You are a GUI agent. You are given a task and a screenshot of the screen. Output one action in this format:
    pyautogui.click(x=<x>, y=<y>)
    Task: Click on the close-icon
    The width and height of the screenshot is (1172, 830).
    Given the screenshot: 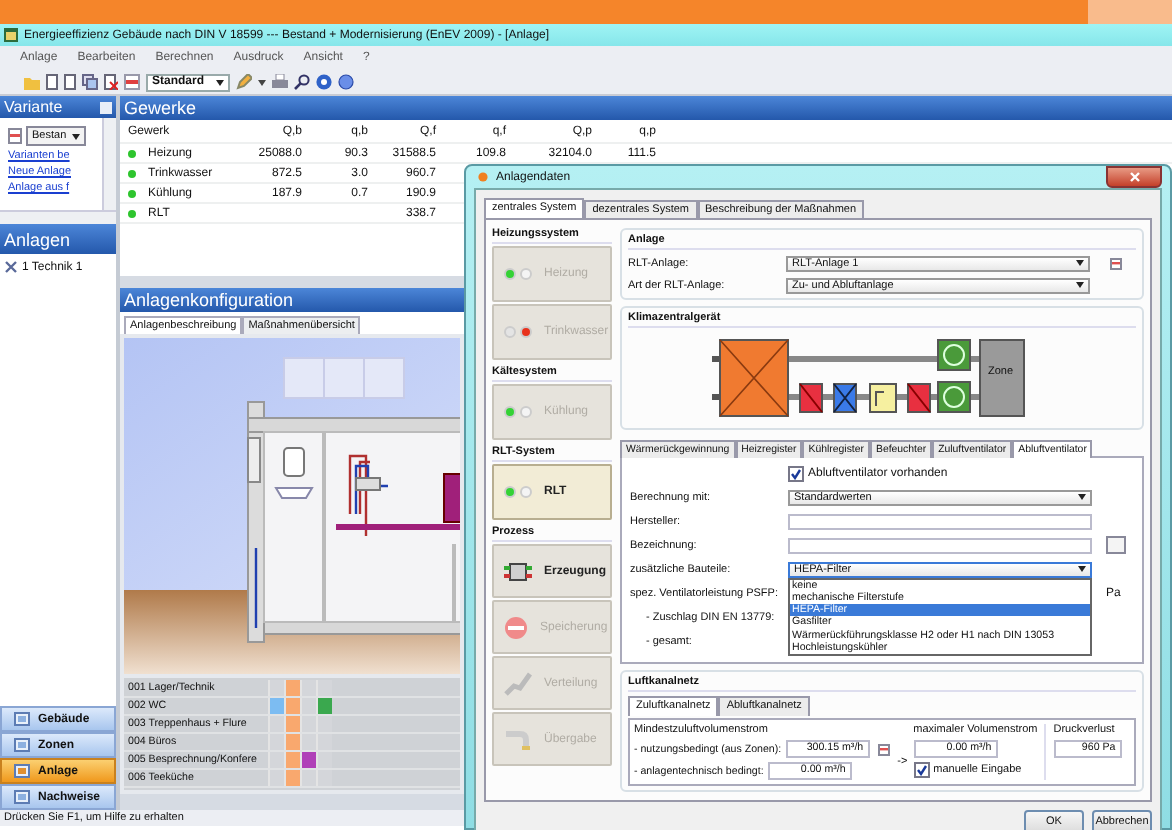 What is the action you would take?
    pyautogui.click(x=1134, y=177)
    